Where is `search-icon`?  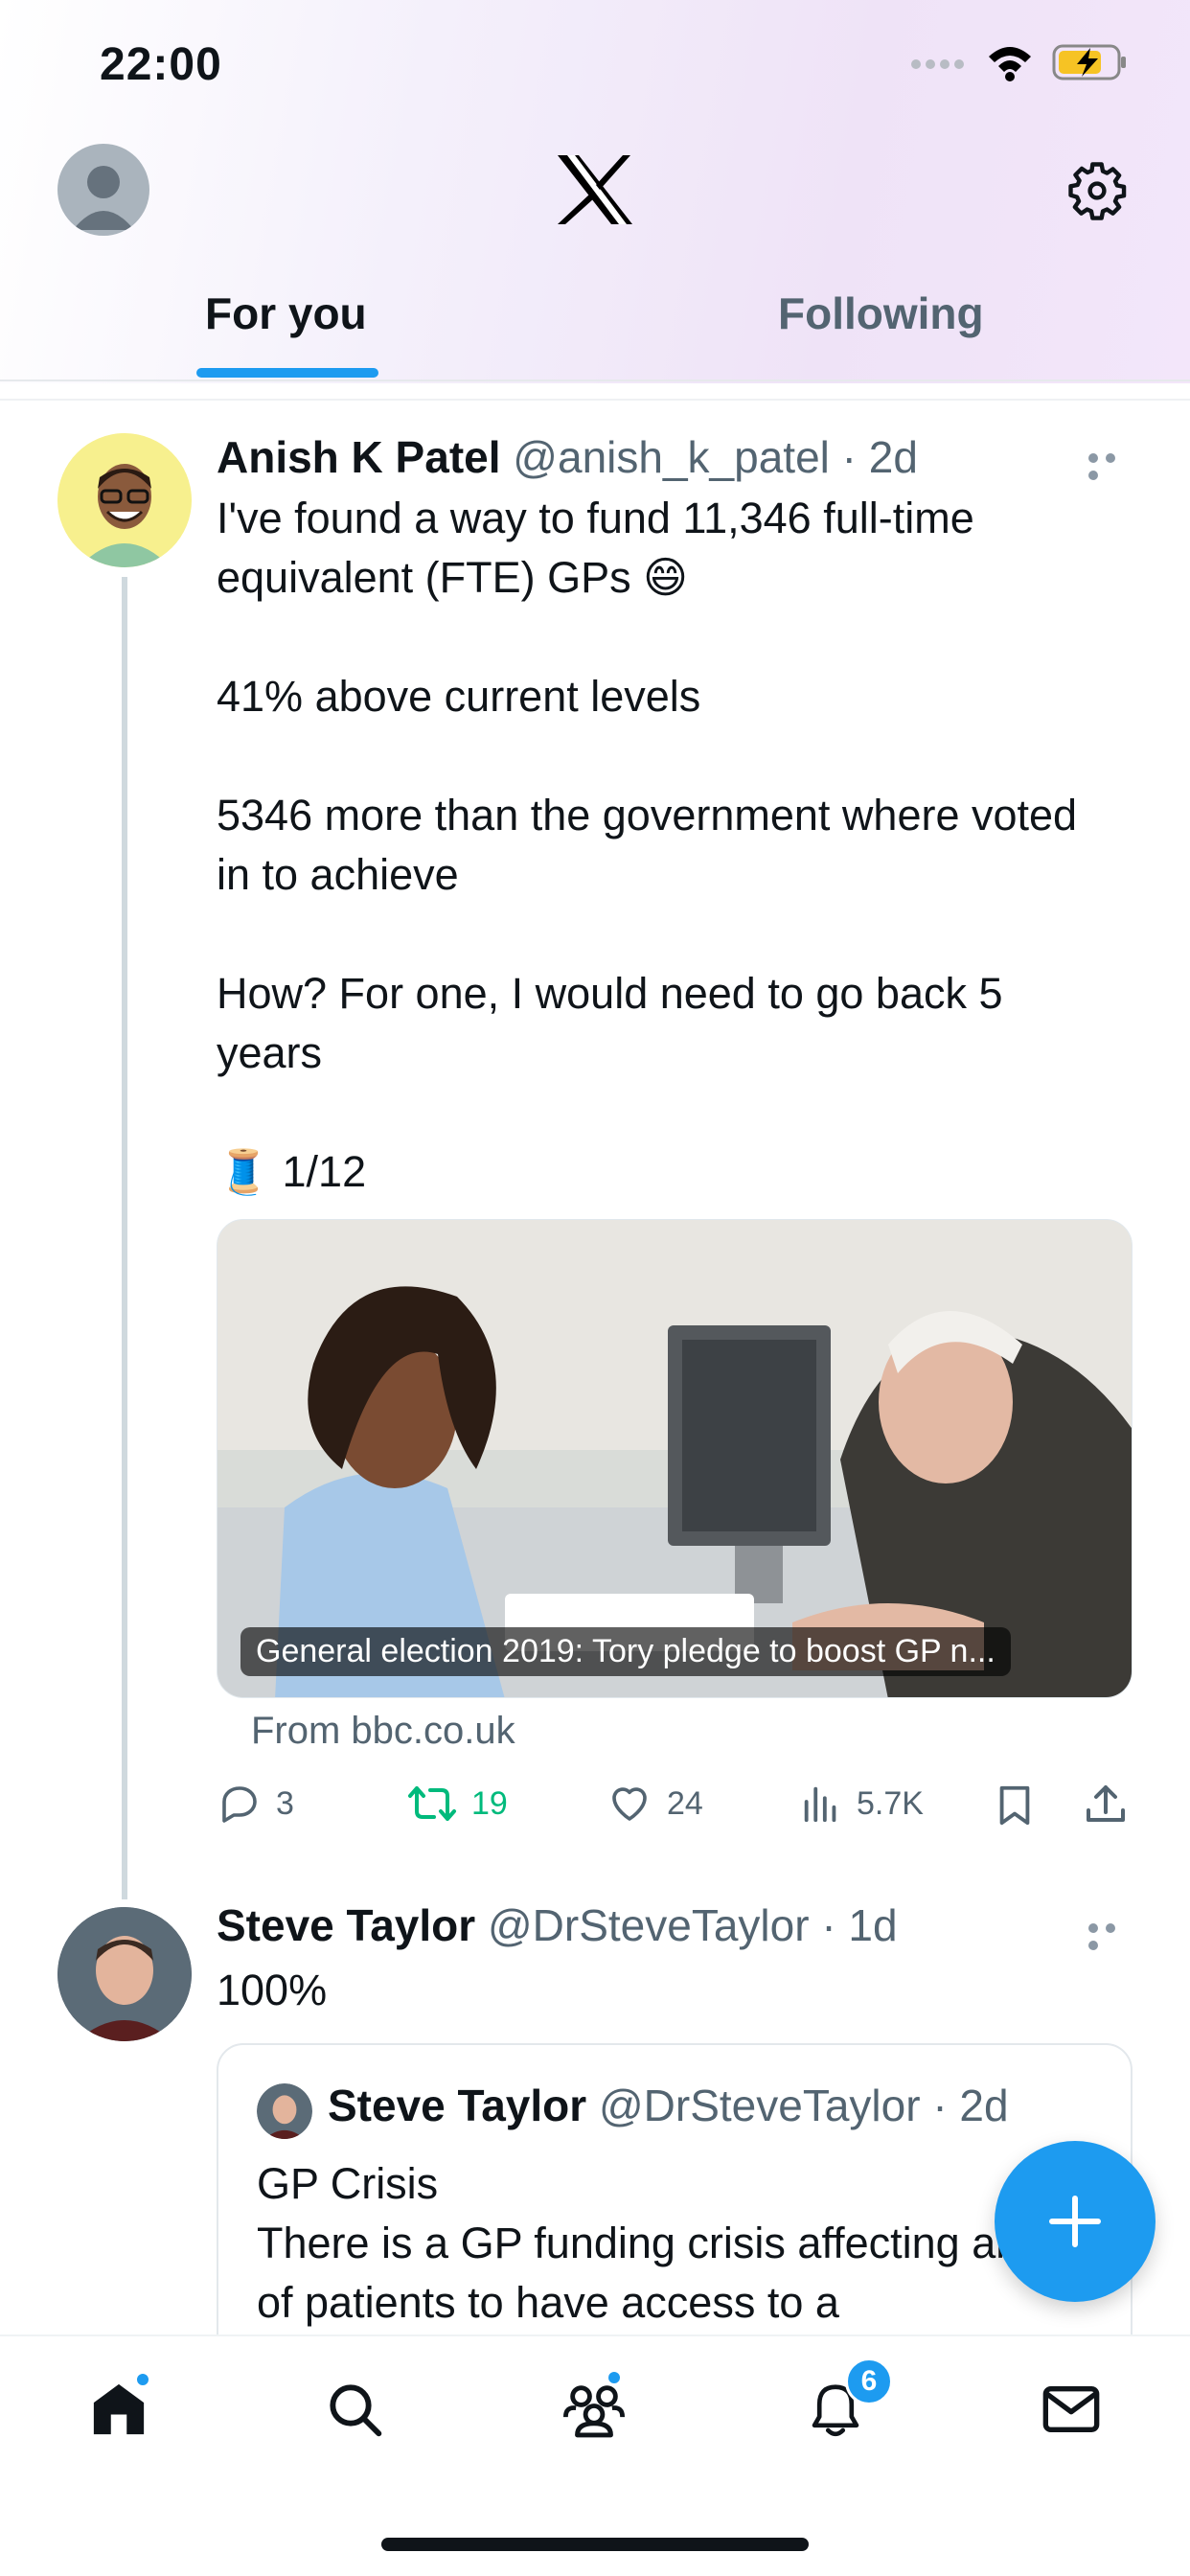 search-icon is located at coordinates (356, 2410).